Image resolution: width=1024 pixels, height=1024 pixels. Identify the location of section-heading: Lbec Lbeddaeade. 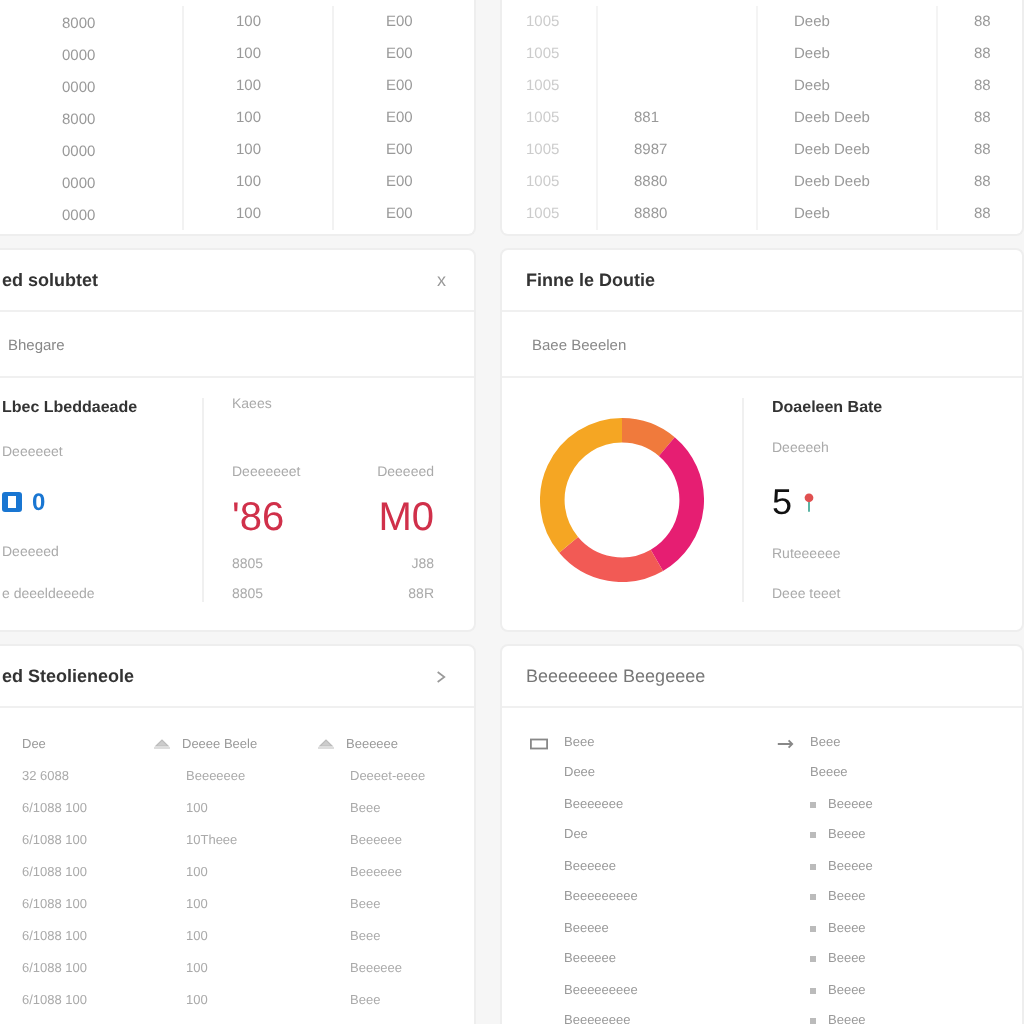
(71, 407).